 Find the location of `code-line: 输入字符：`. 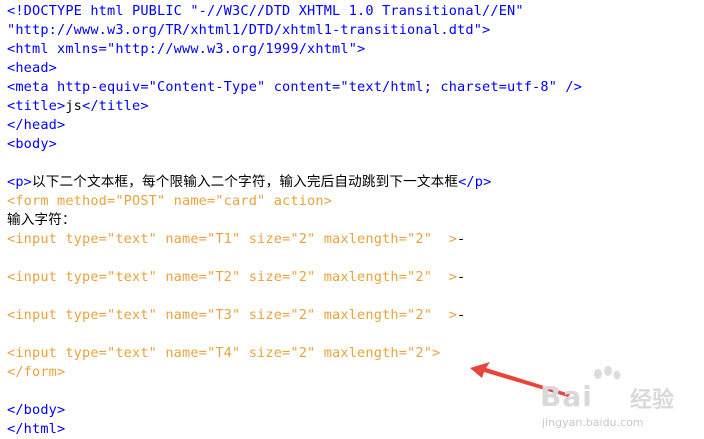

code-line: 输入字符： is located at coordinates (352, 220).